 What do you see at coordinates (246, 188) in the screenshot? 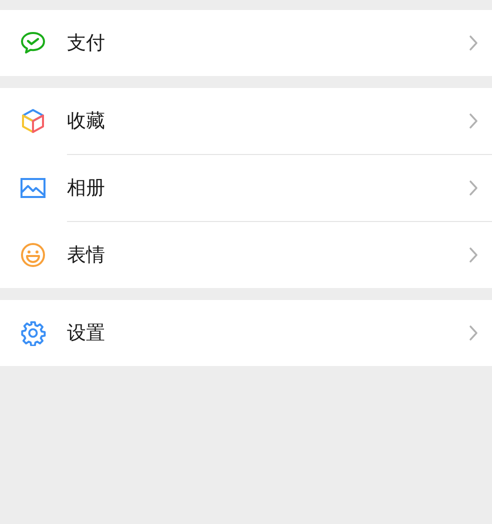
I see `menu-item: 相册` at bounding box center [246, 188].